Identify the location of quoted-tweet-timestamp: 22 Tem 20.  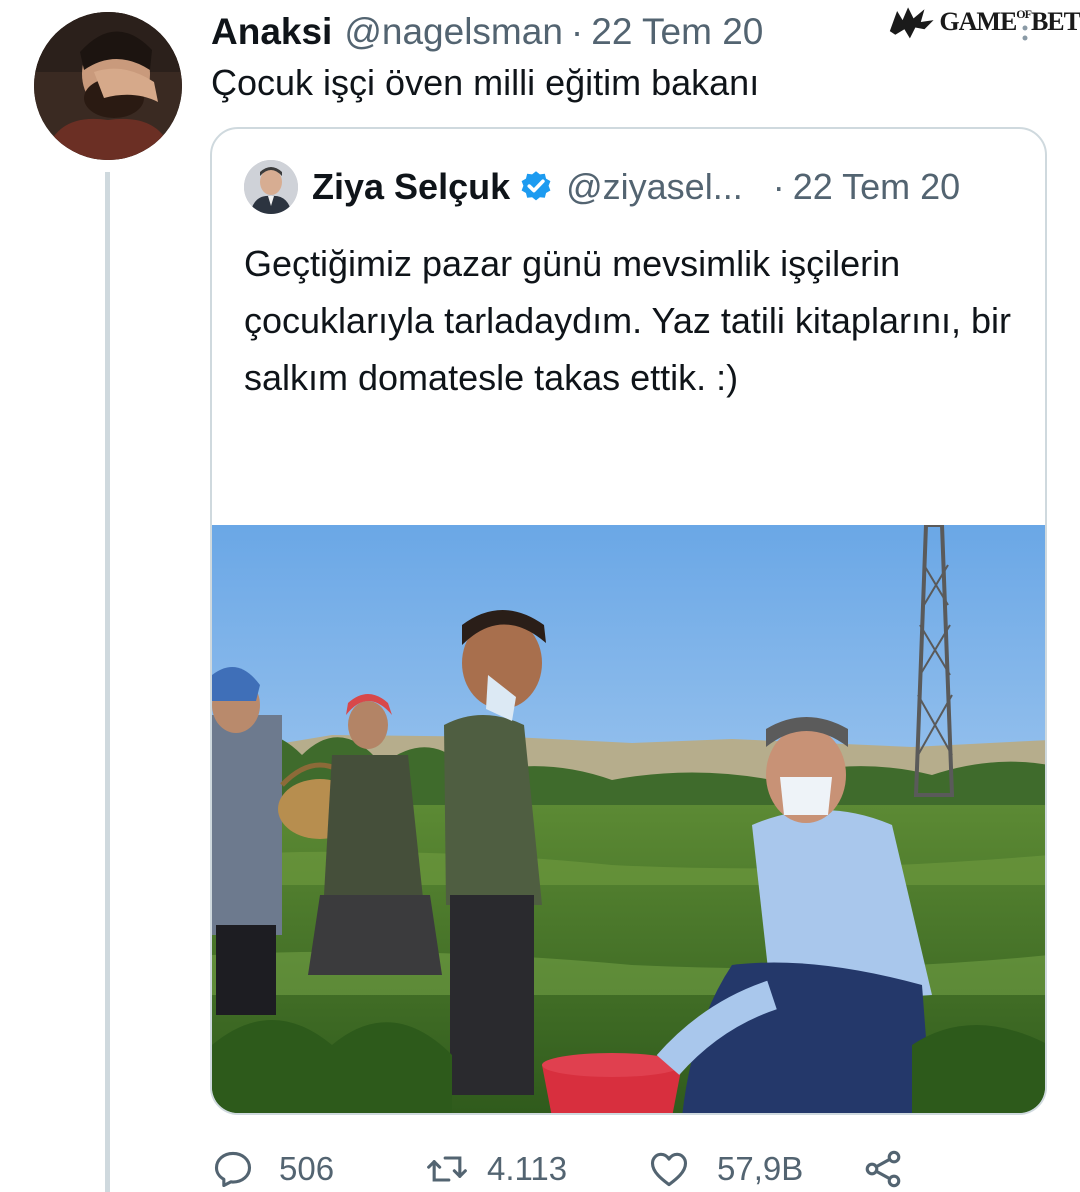
(876, 187).